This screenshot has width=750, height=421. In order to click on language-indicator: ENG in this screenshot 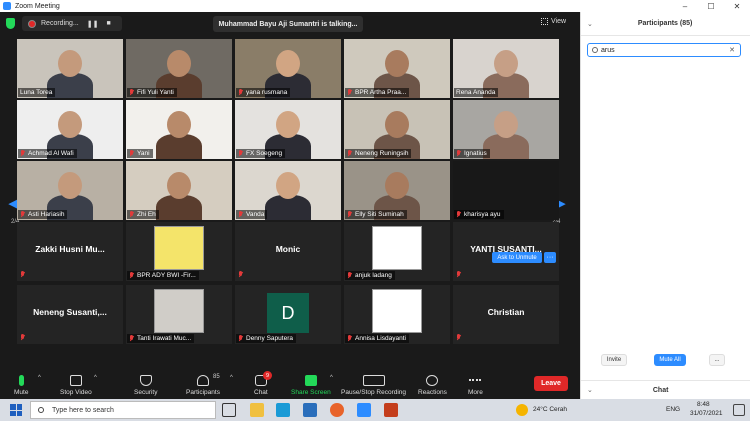, I will do `click(673, 409)`.